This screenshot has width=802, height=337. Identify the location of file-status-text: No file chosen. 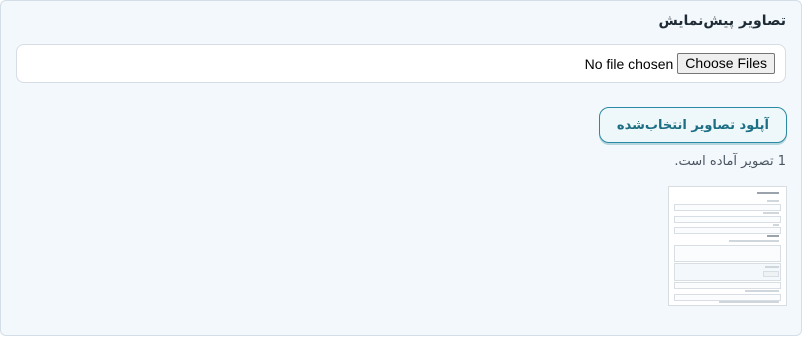
(629, 63).